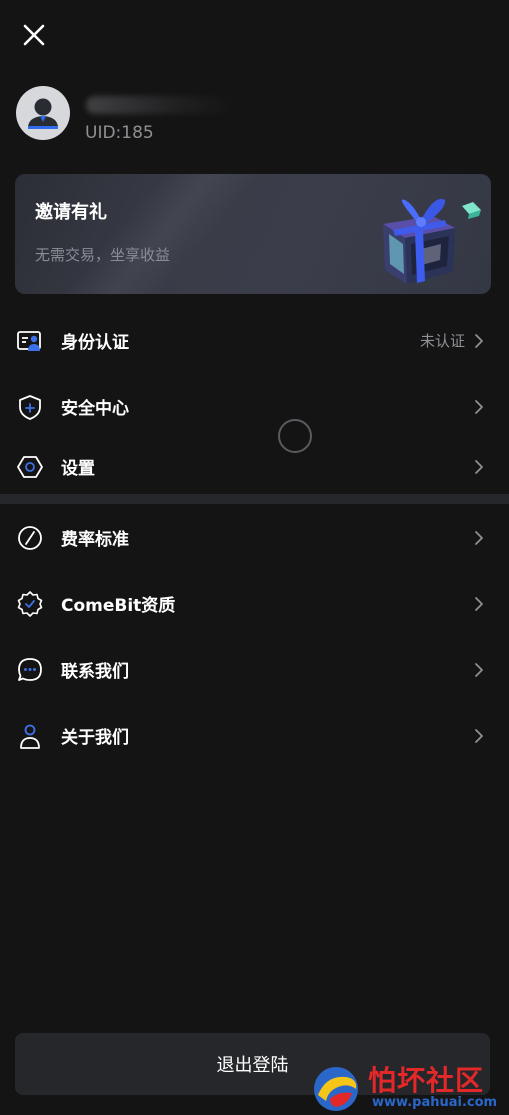 The height and width of the screenshot is (1115, 509). Describe the element at coordinates (30, 736) in the screenshot. I see `person-icon` at that location.